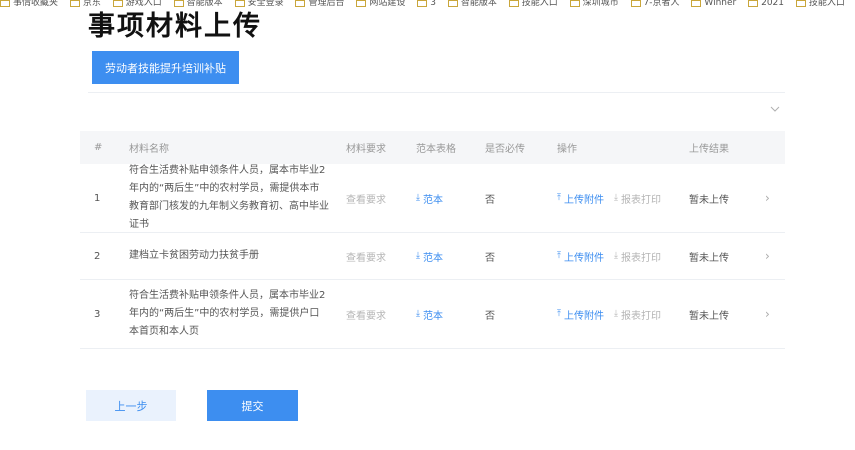 This screenshot has width=855, height=450. I want to click on material-name: 建档立卡贫困劳动力扶贫手册, so click(194, 255).